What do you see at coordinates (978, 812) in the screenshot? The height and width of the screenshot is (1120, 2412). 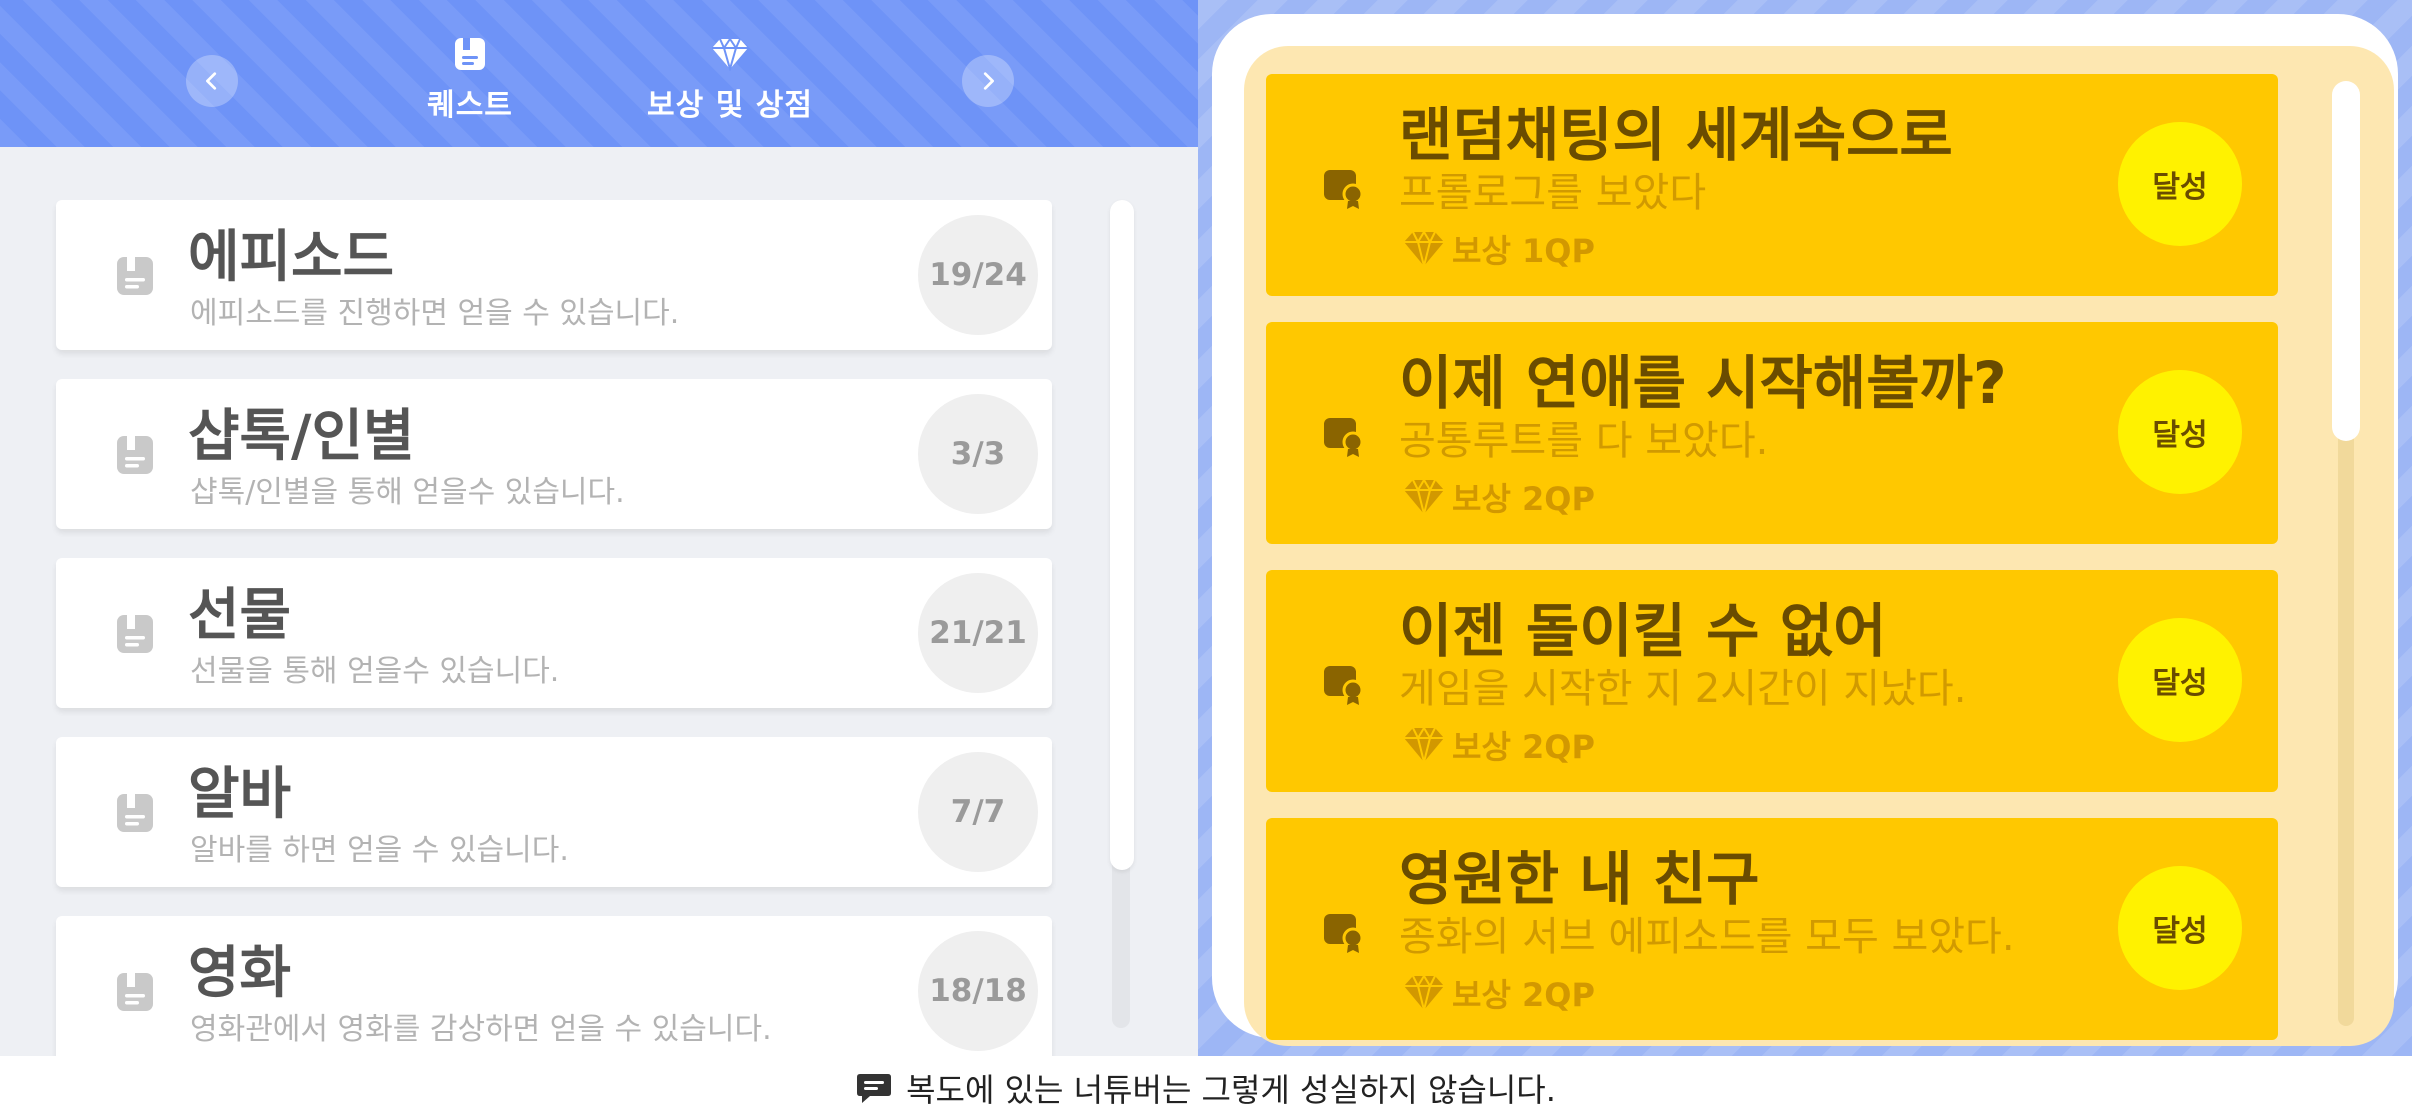 I see `quest-progress-badge: 7/7` at bounding box center [978, 812].